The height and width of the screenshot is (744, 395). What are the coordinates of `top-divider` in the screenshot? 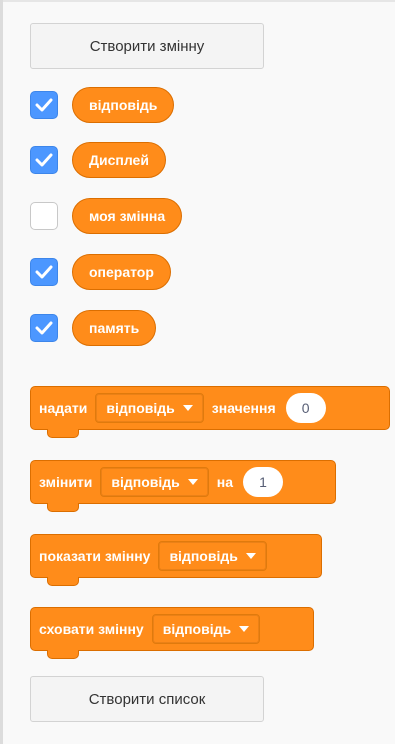 It's located at (197, 1).